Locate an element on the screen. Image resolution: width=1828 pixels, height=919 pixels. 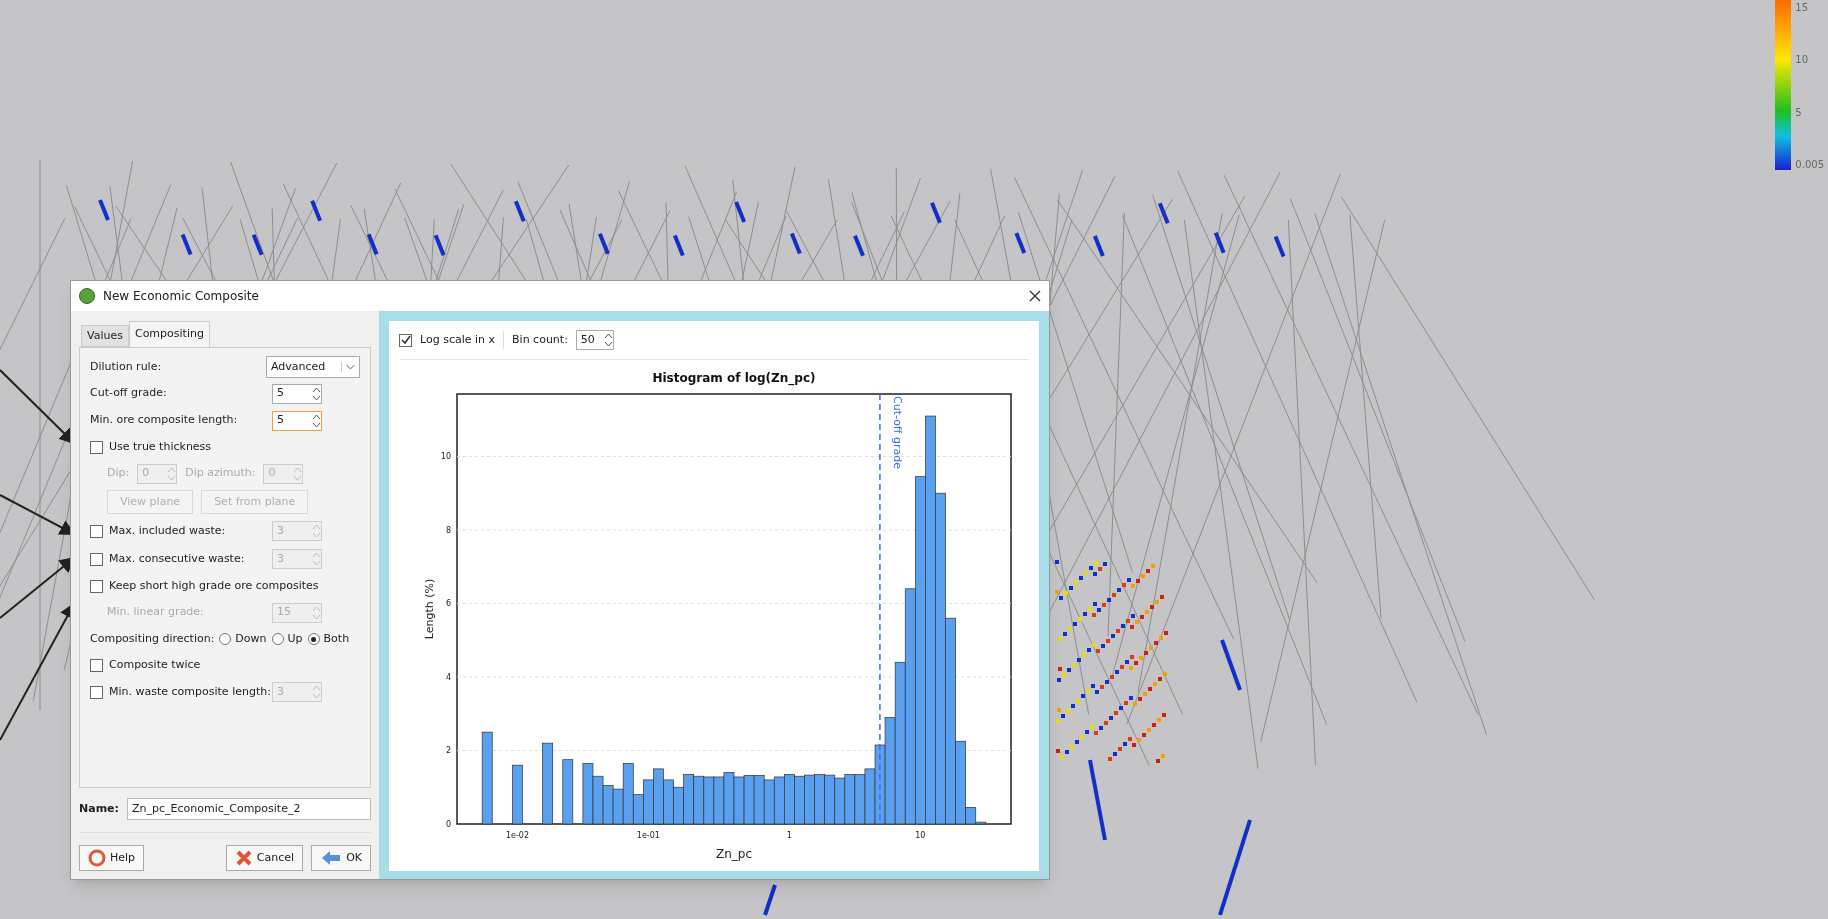
name-field: Zn_pc_Economic_Composite_2 is located at coordinates (248, 809).